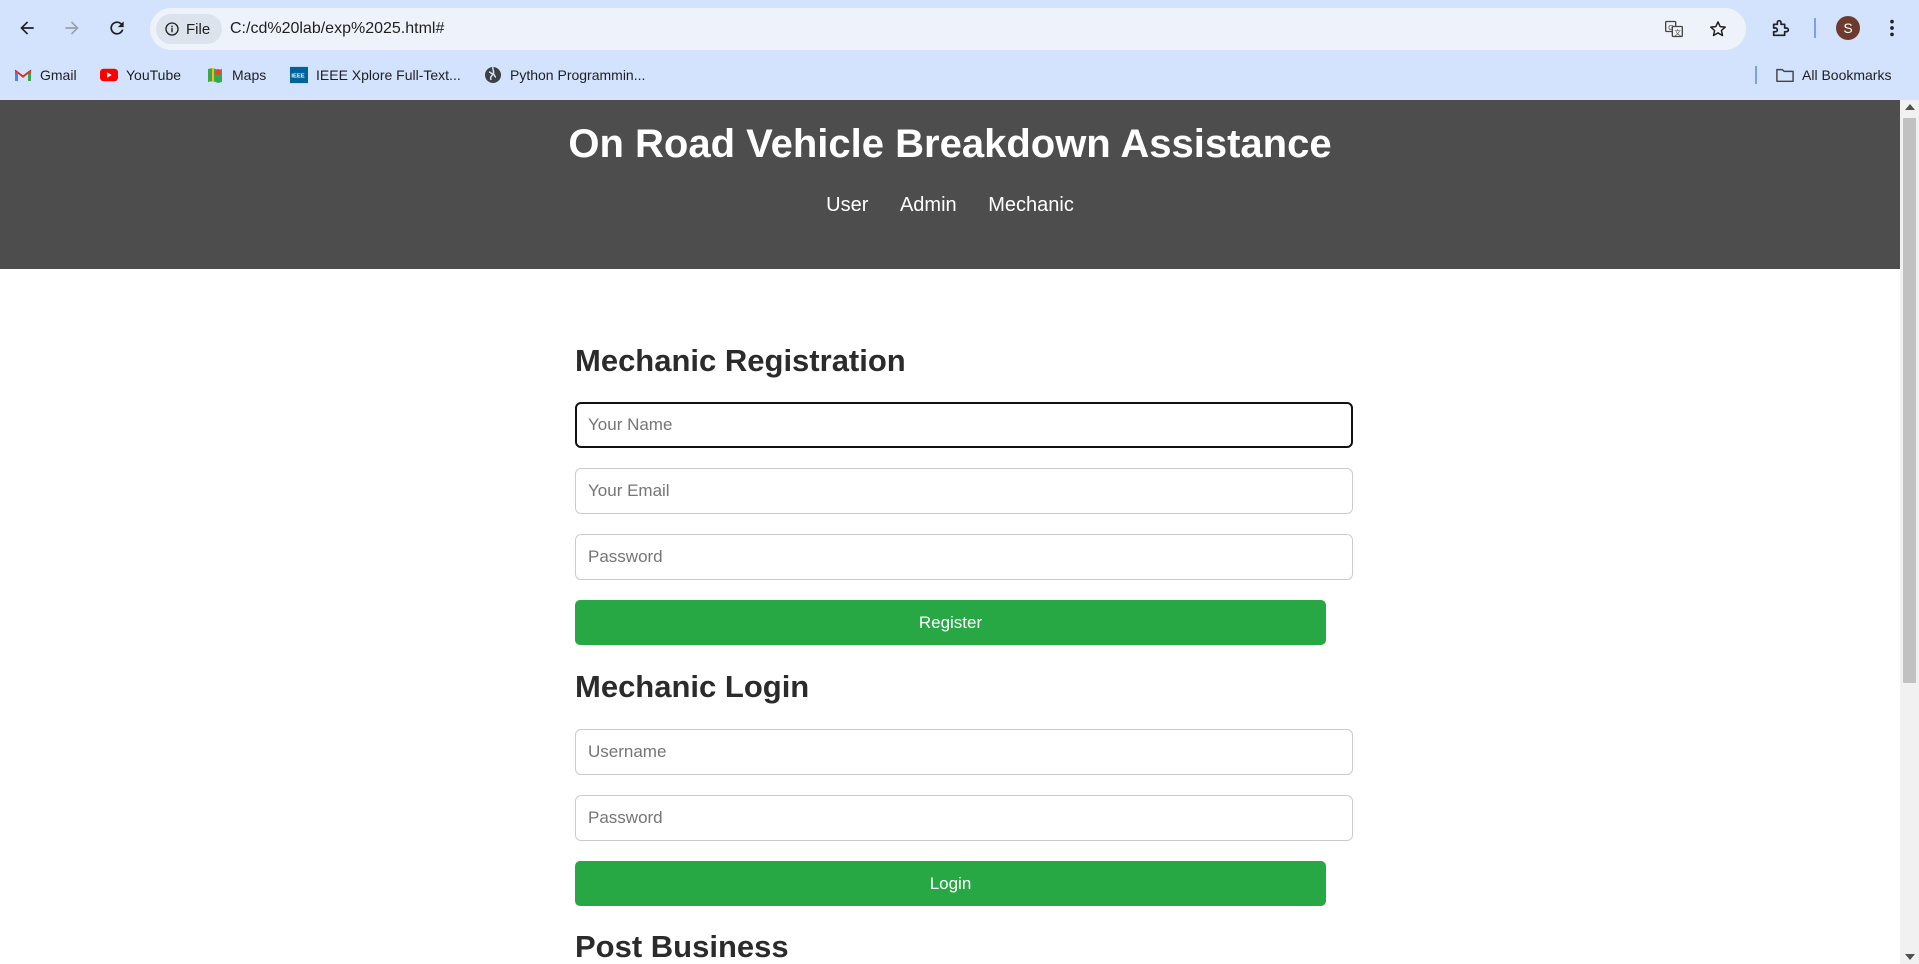 This screenshot has height=964, width=1919. I want to click on maps-icon, so click(215, 75).